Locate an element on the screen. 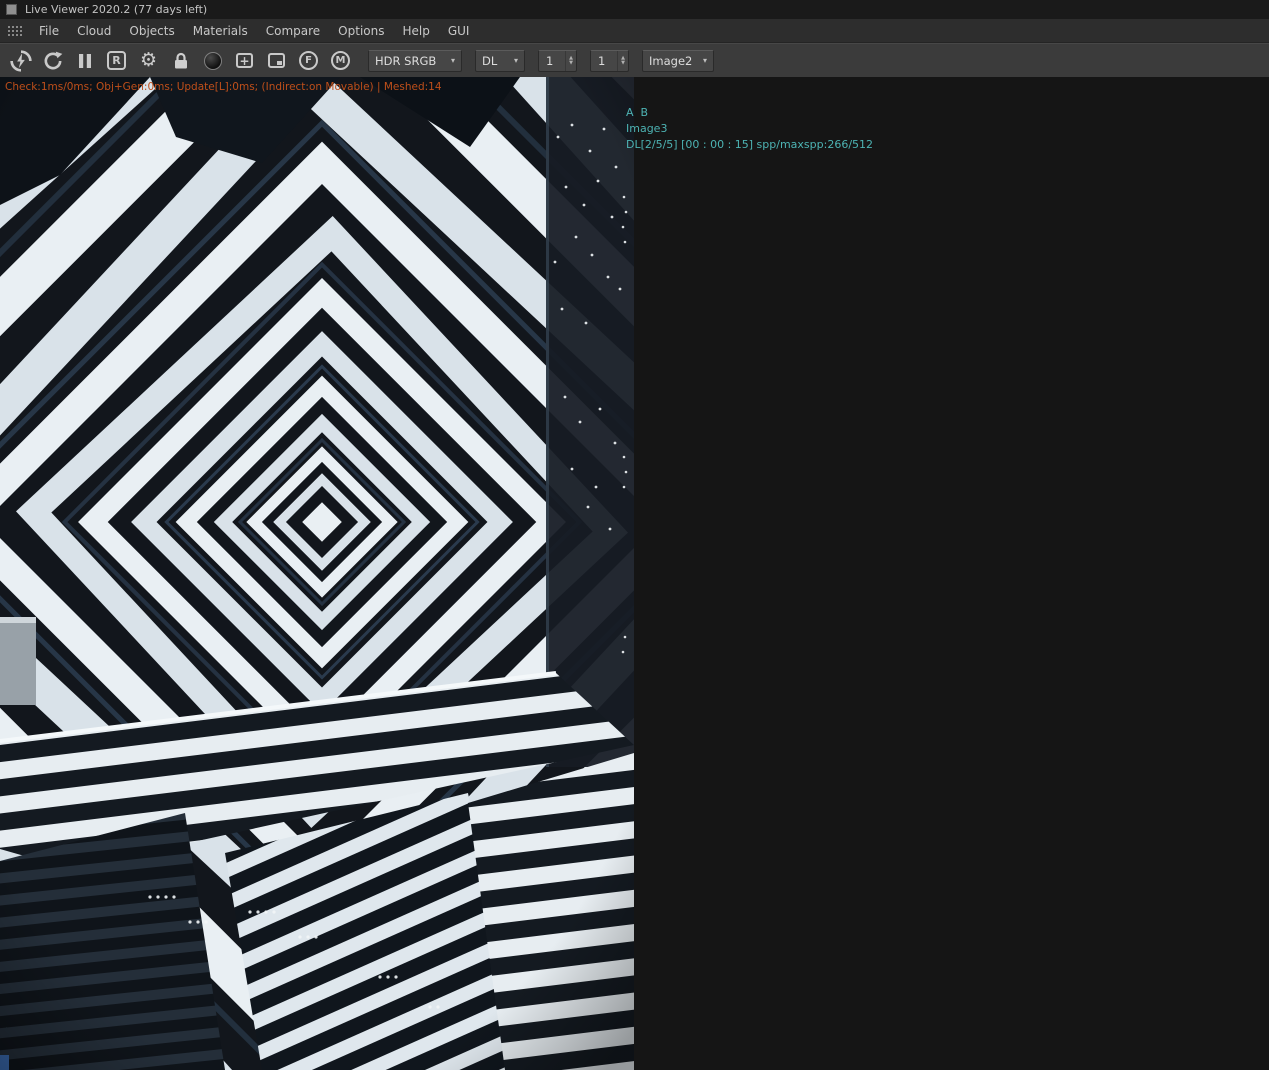 The height and width of the screenshot is (1070, 1269). pause-icon is located at coordinates (84, 60).